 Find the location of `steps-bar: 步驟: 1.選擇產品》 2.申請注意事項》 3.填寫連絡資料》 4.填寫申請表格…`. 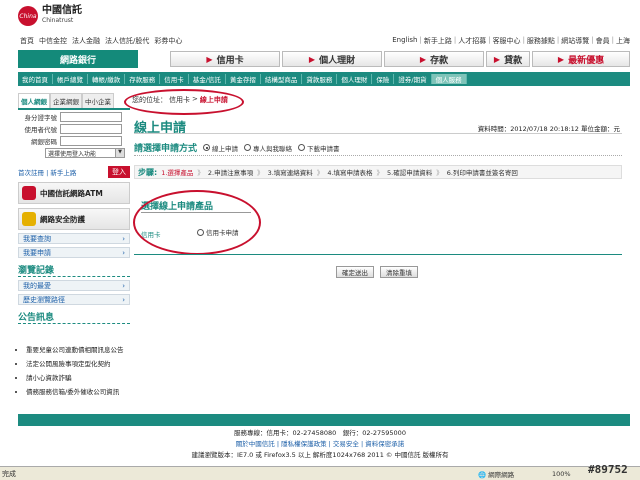

steps-bar: 步驟: 1.選擇產品》 2.申請注意事項》 3.填寫連絡資料》 4.填寫申請表格… is located at coordinates (378, 172).